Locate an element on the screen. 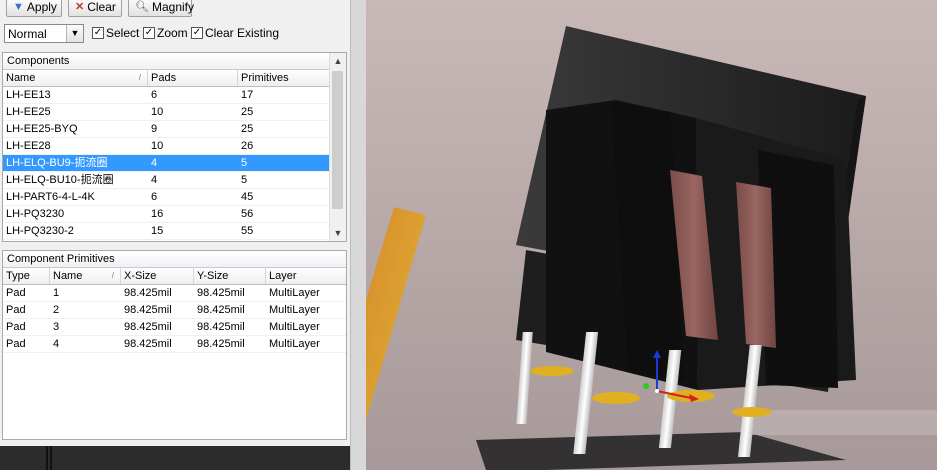 This screenshot has height=470, width=937. scroll-thumb is located at coordinates (337, 140).